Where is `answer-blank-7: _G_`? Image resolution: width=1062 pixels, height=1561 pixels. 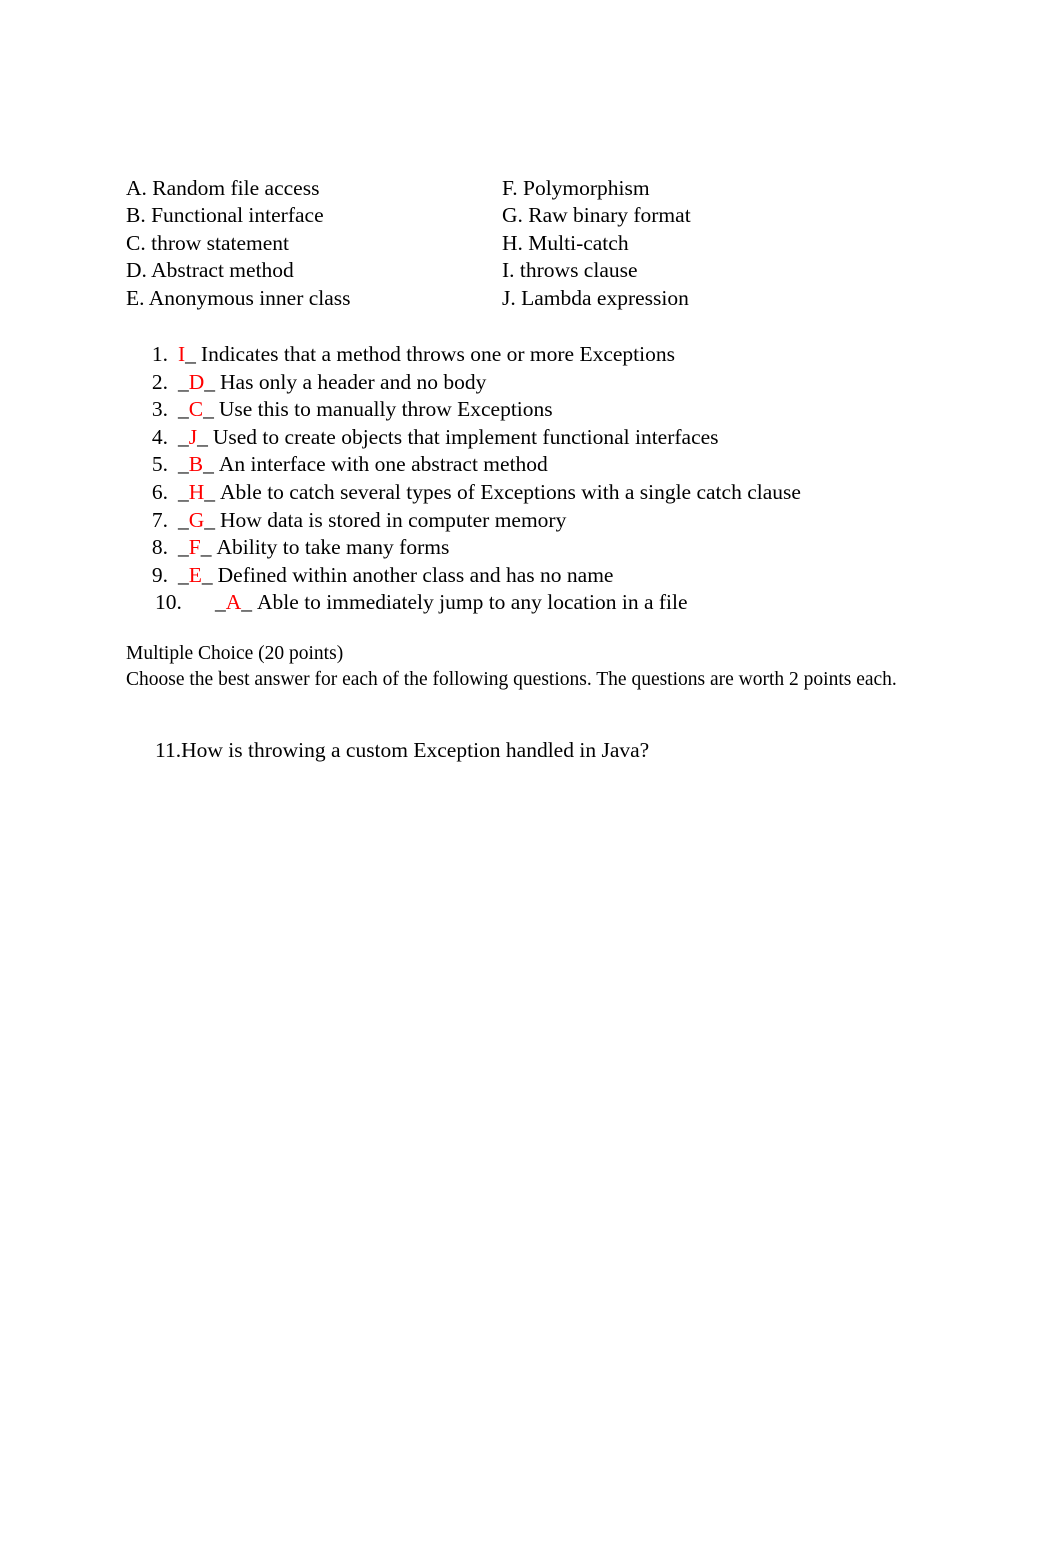
answer-blank-7: _G_ is located at coordinates (191, 521).